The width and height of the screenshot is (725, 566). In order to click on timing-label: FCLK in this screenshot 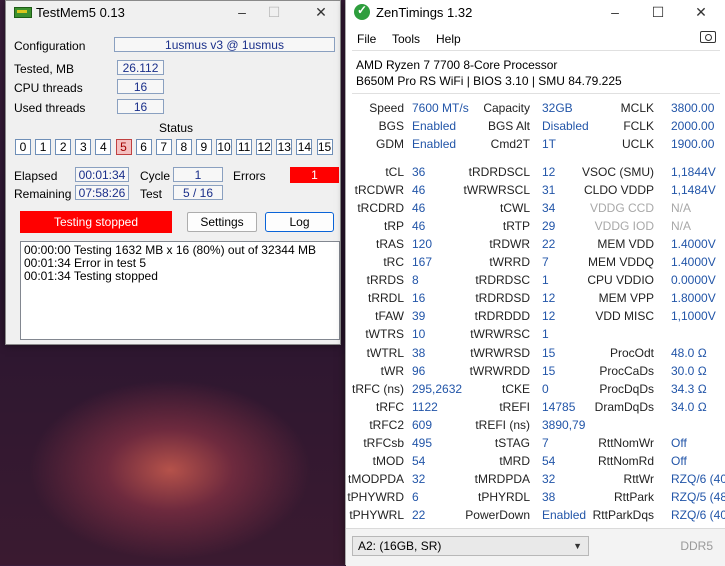, I will do `click(638, 126)`.